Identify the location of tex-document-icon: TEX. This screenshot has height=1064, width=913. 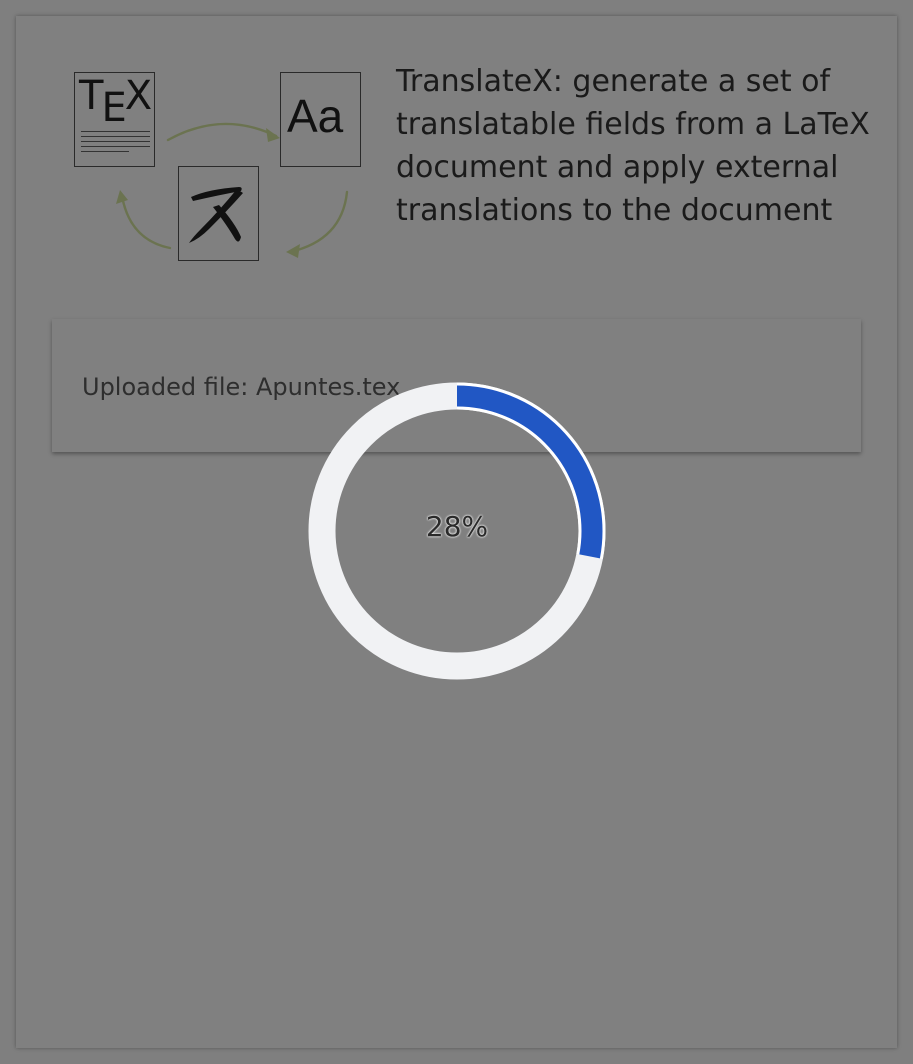
(114, 119).